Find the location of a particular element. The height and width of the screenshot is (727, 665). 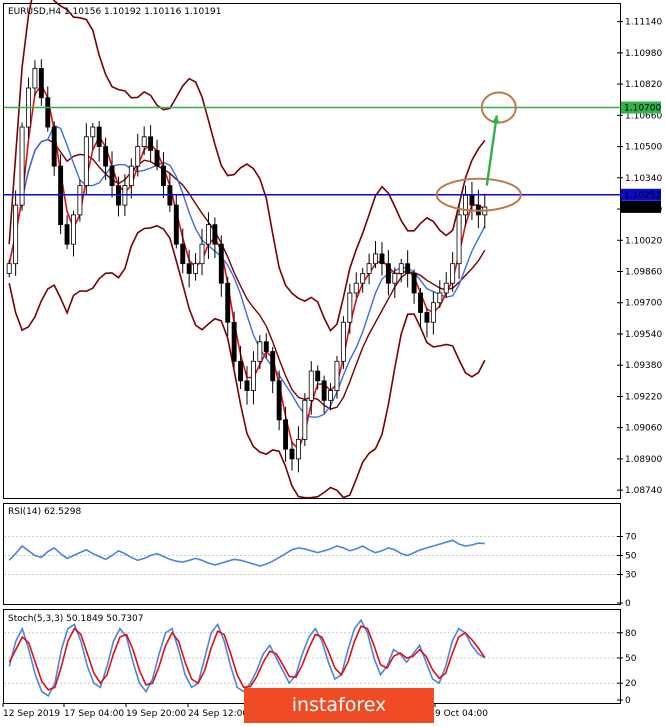

stoch-tick-label: 0 is located at coordinates (628, 701).